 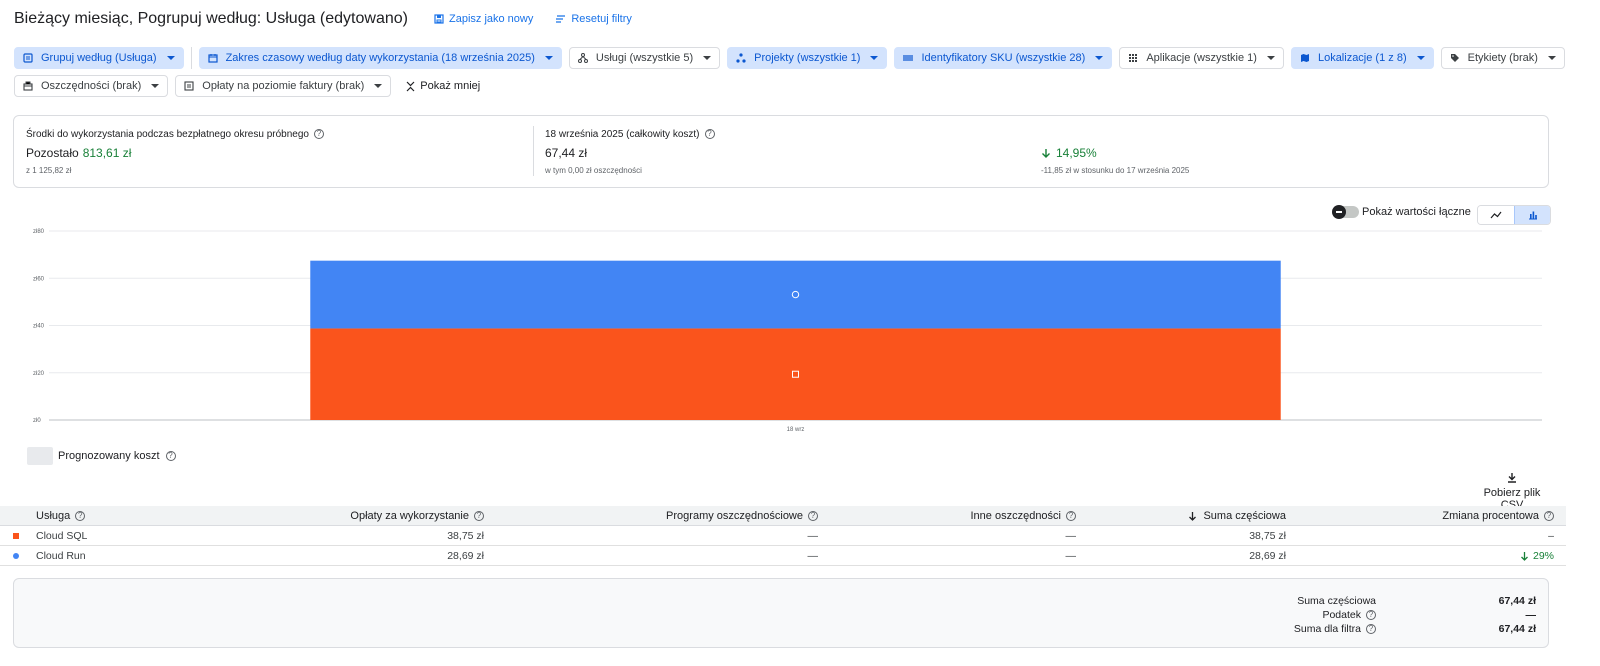 I want to click on tax-row: Podatek? —, so click(x=775, y=615).